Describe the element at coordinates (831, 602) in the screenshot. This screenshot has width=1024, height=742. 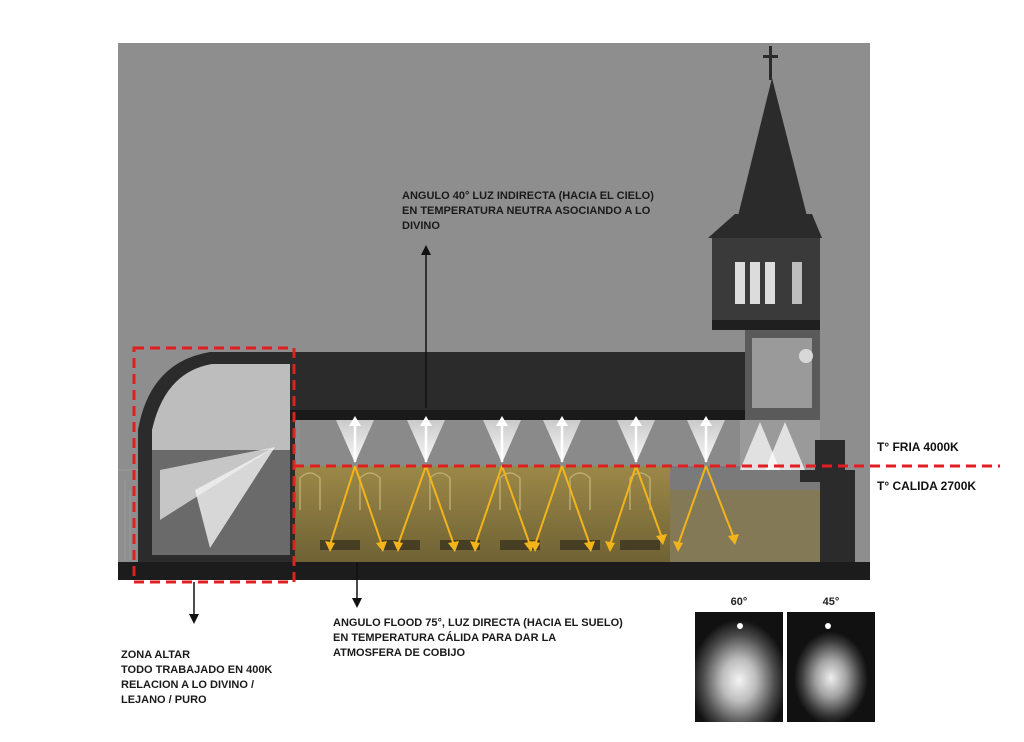
I see `beam-sample-45-label: 45°` at that location.